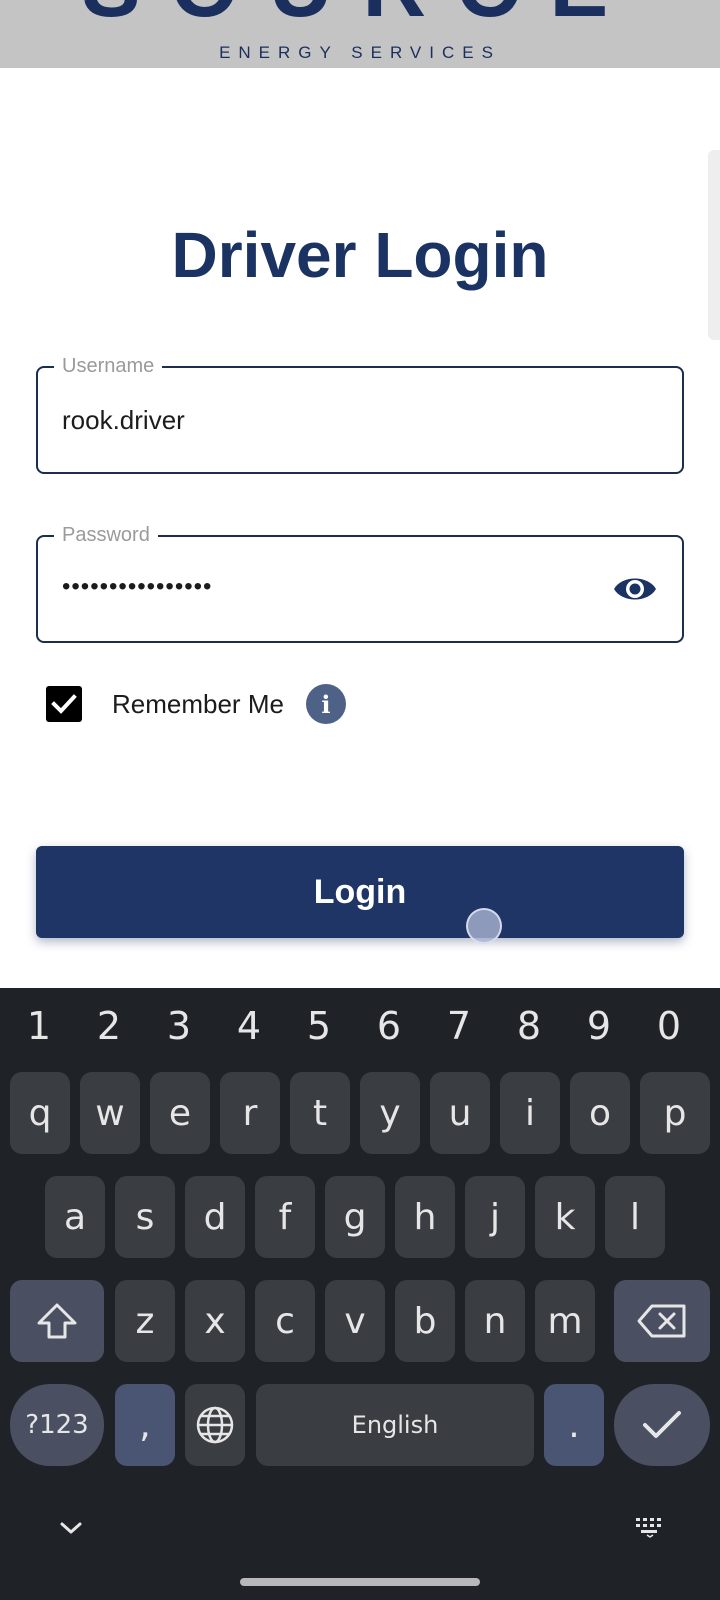  What do you see at coordinates (108, 366) in the screenshot?
I see `username-label: Username` at bounding box center [108, 366].